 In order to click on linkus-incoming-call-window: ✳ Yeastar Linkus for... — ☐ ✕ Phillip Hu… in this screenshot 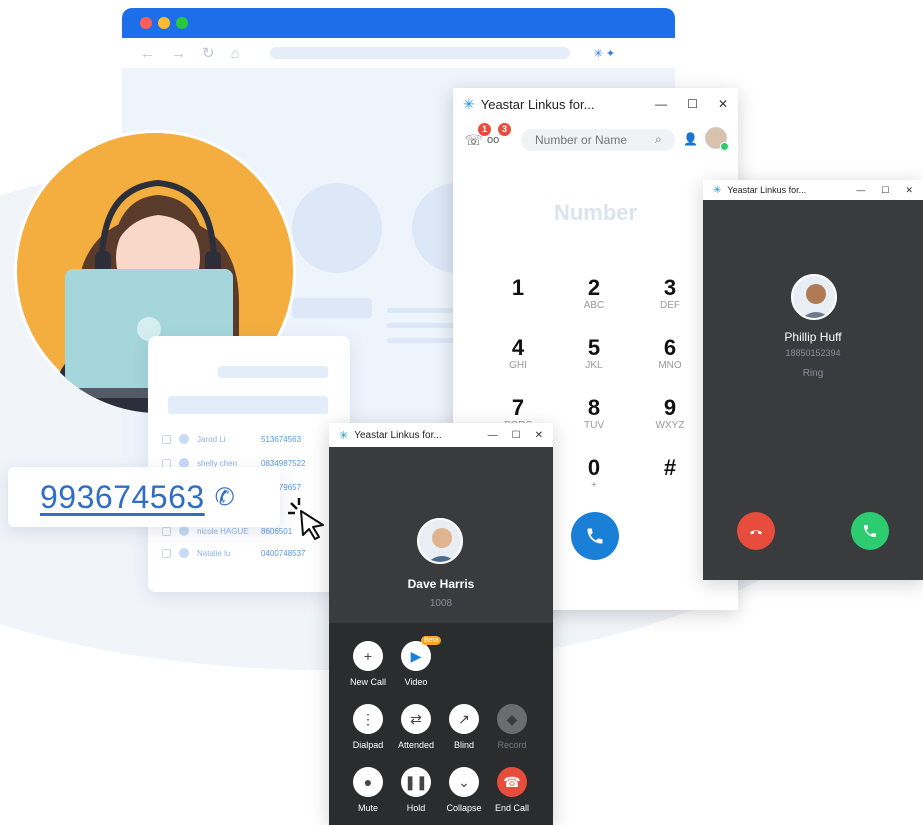, I will do `click(813, 380)`.